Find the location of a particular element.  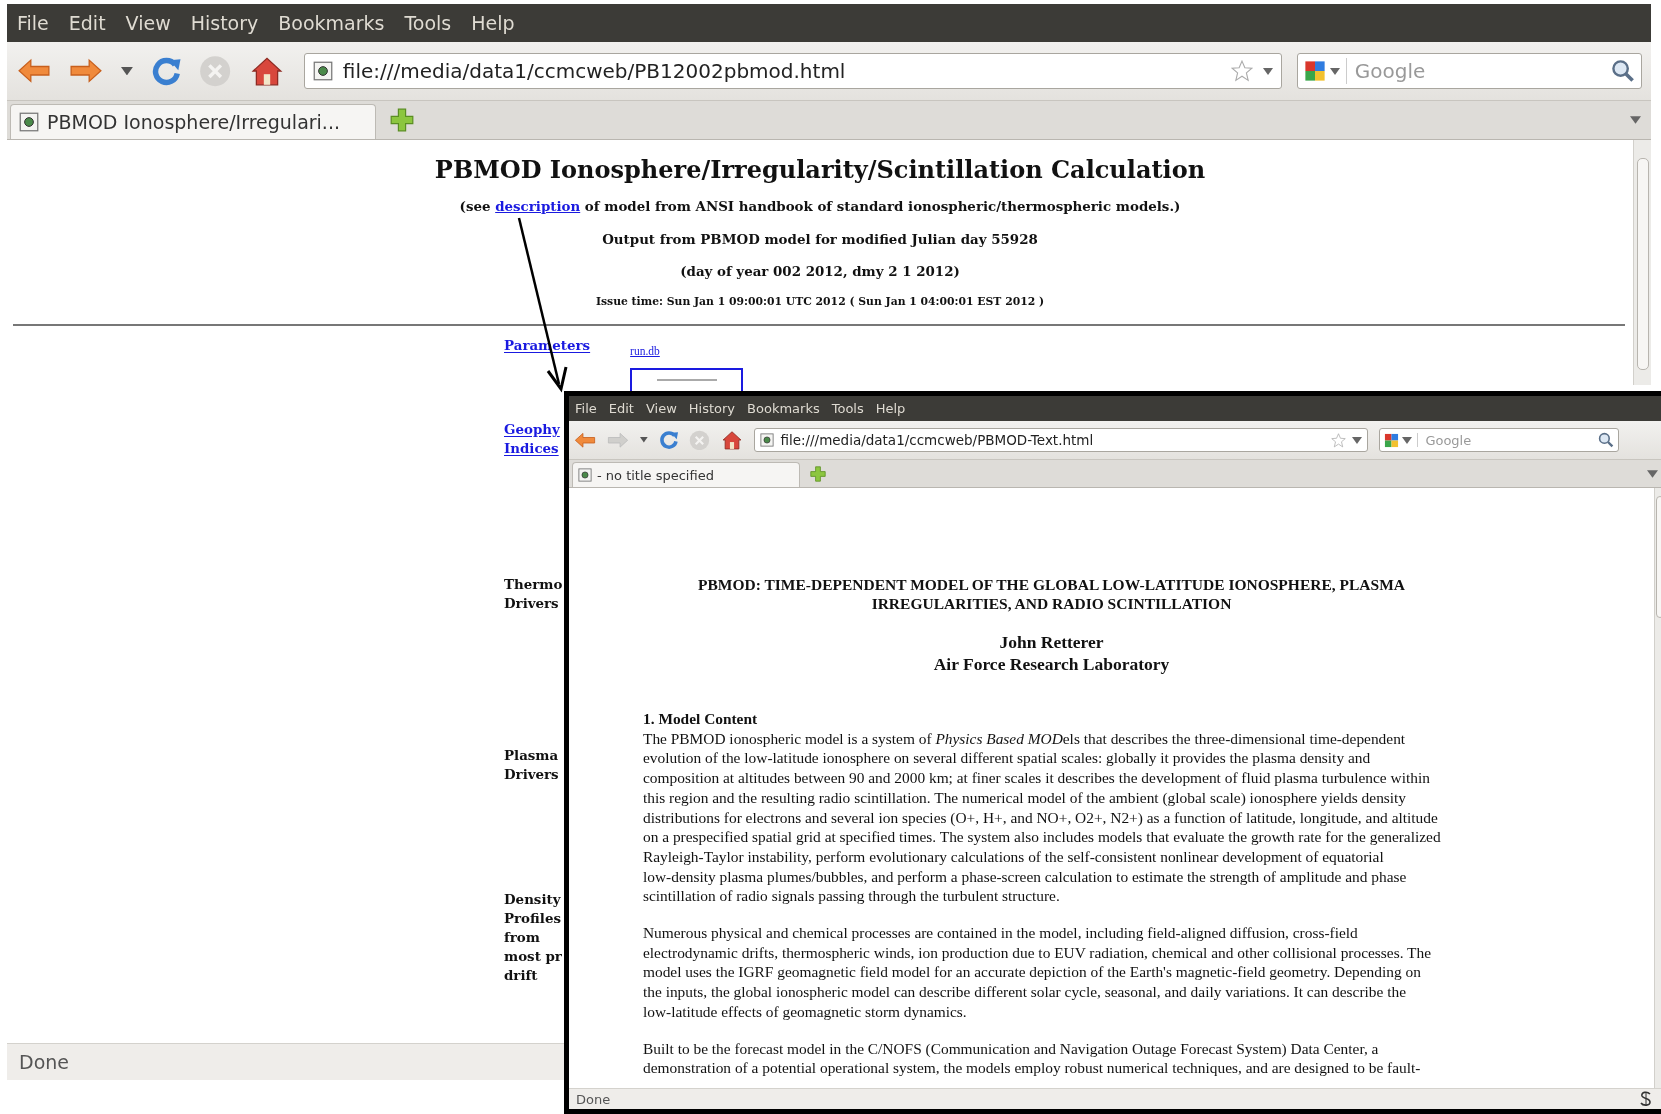

file-link: run.db is located at coordinates (687, 352).